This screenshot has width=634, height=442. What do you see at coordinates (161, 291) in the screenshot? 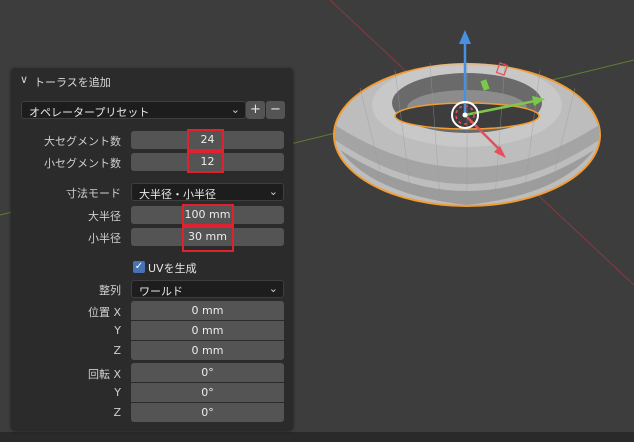
I see `align-value: ワールド` at bounding box center [161, 291].